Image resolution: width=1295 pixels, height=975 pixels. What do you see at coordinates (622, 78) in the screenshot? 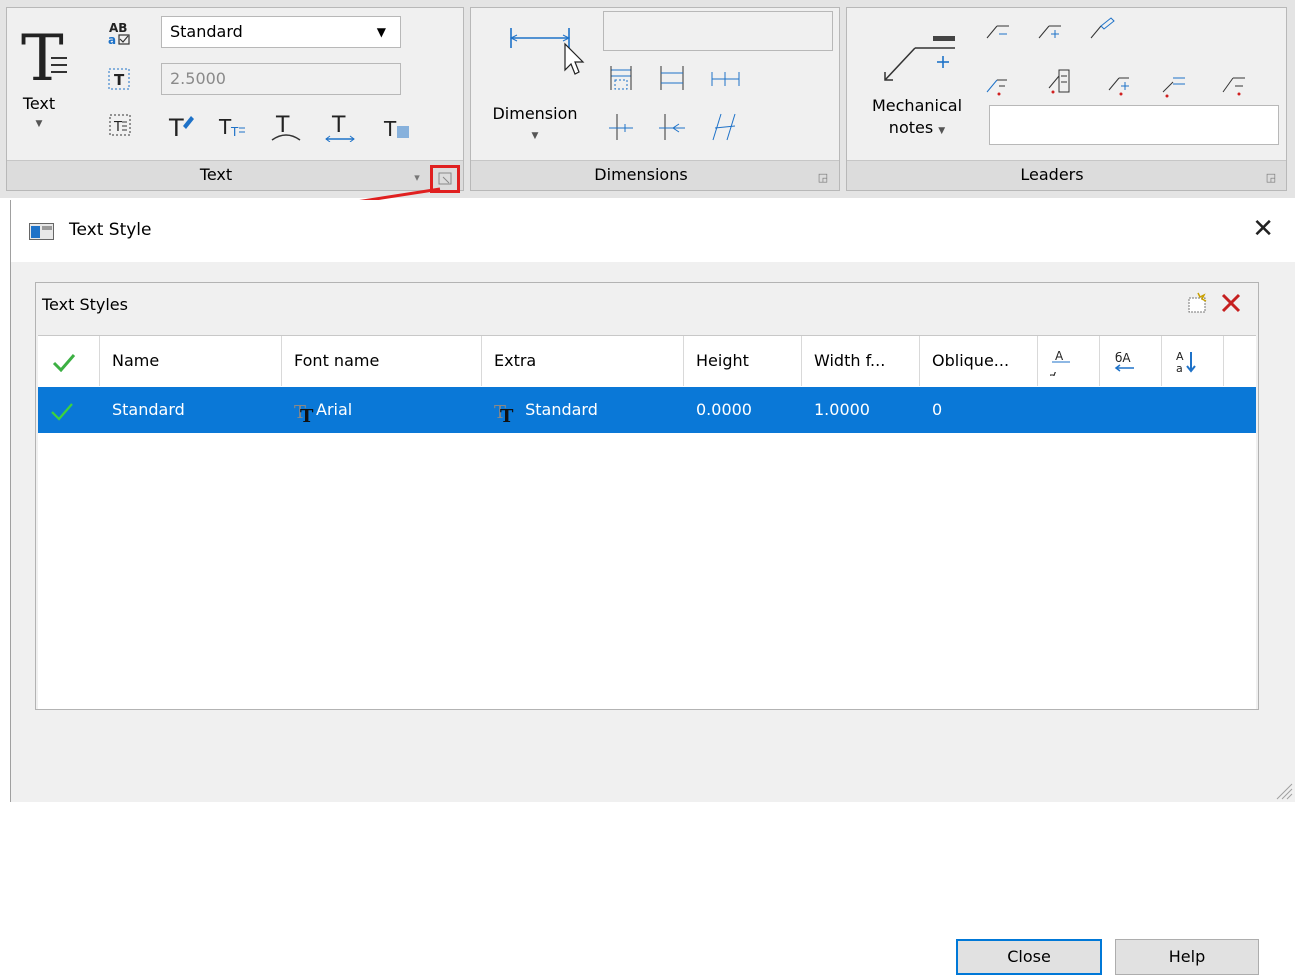
I see `baseline-dimension-icon` at bounding box center [622, 78].